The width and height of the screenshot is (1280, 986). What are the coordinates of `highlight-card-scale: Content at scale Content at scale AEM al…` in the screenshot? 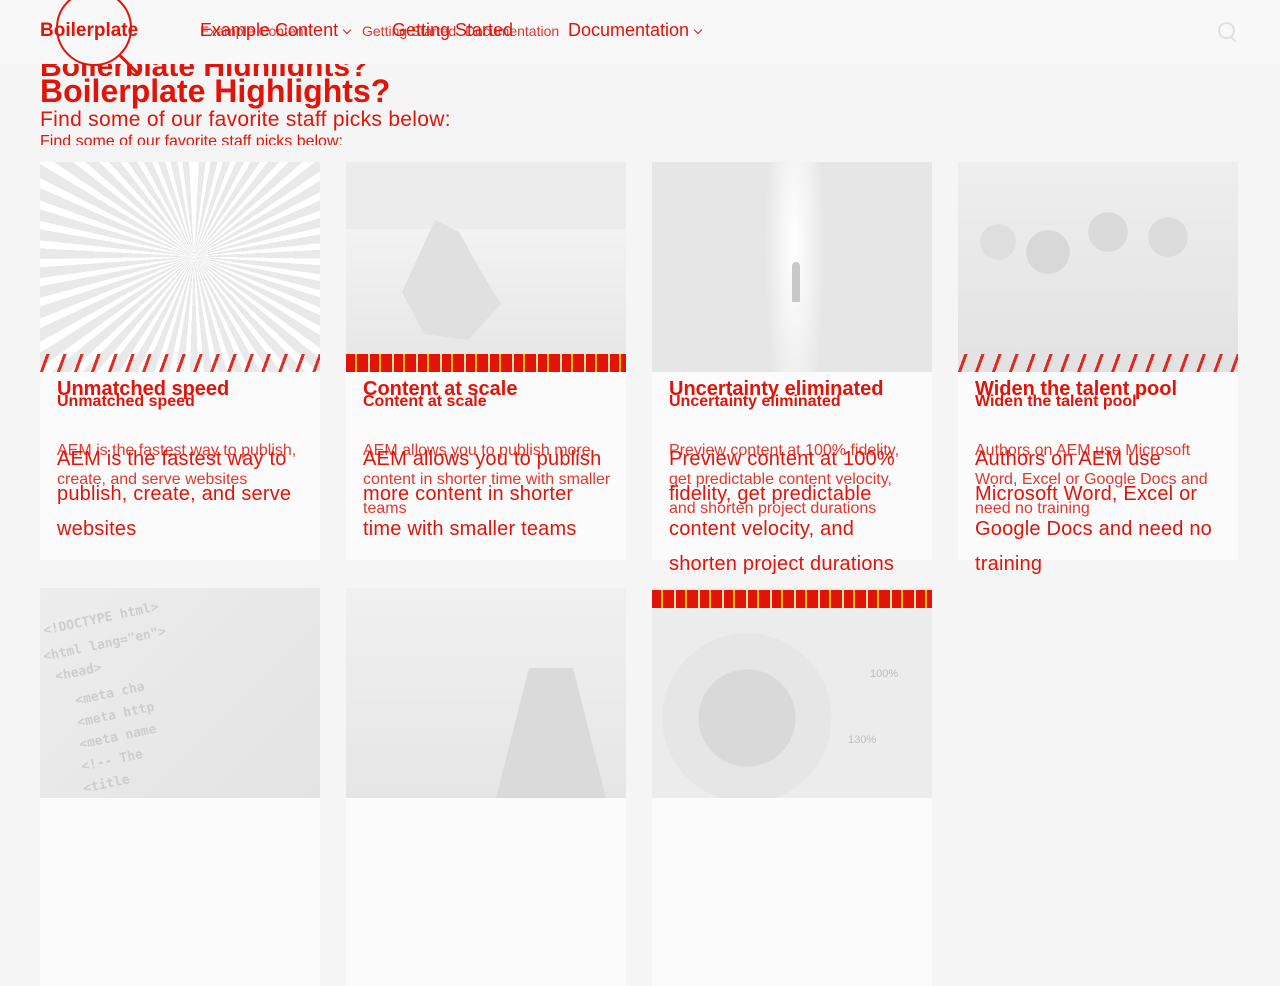 It's located at (486, 361).